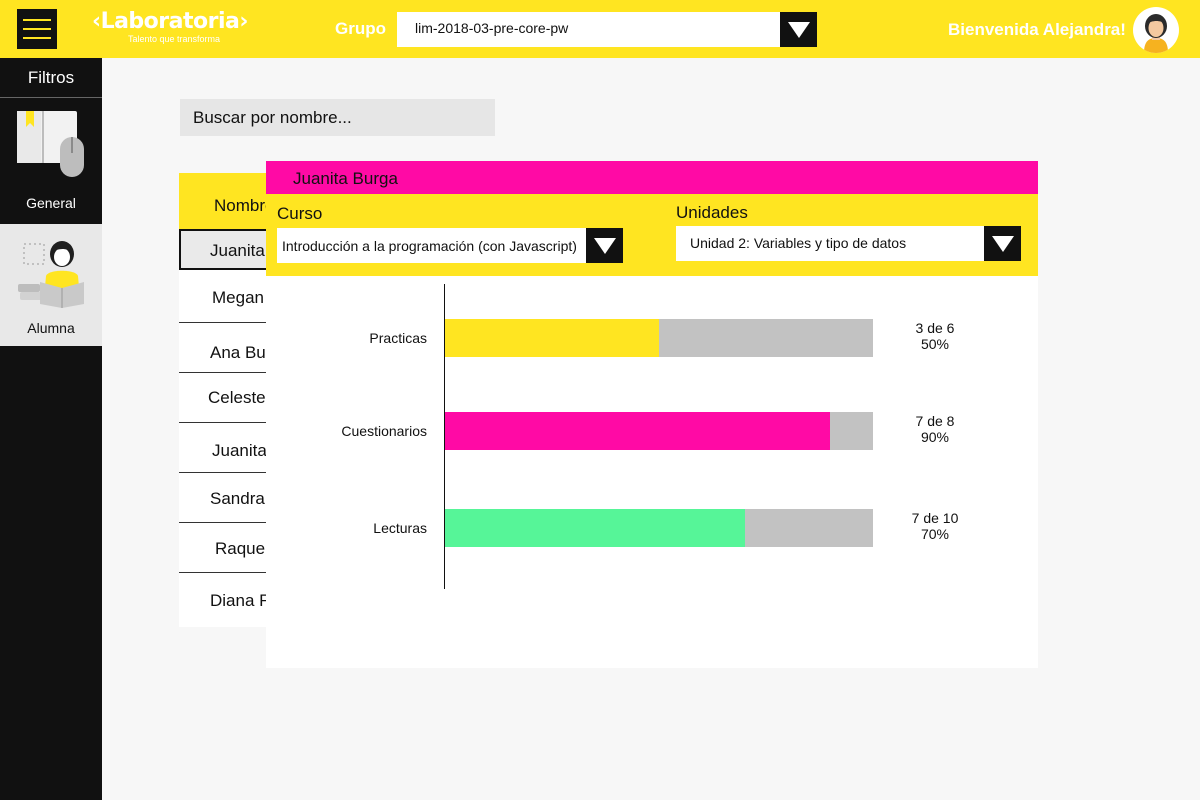  What do you see at coordinates (935, 518) in the screenshot?
I see `bar-count: 7 de 10` at bounding box center [935, 518].